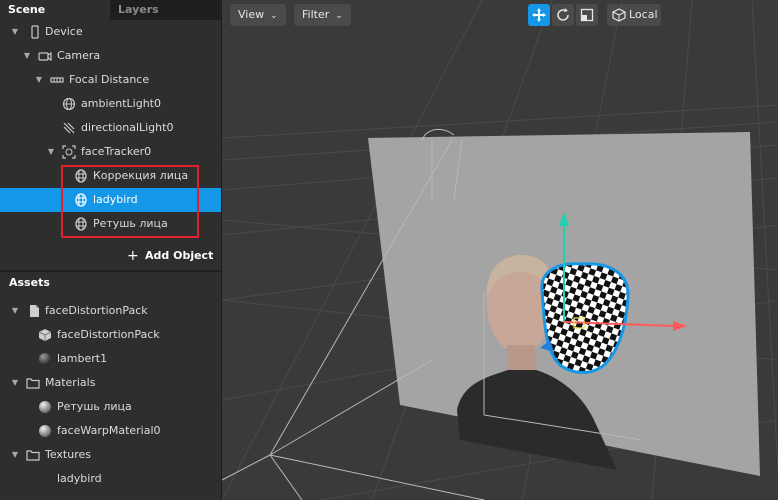 This screenshot has width=778, height=500. What do you see at coordinates (130, 223) in the screenshot?
I see `tree-item-label: Ретушь лица` at bounding box center [130, 223].